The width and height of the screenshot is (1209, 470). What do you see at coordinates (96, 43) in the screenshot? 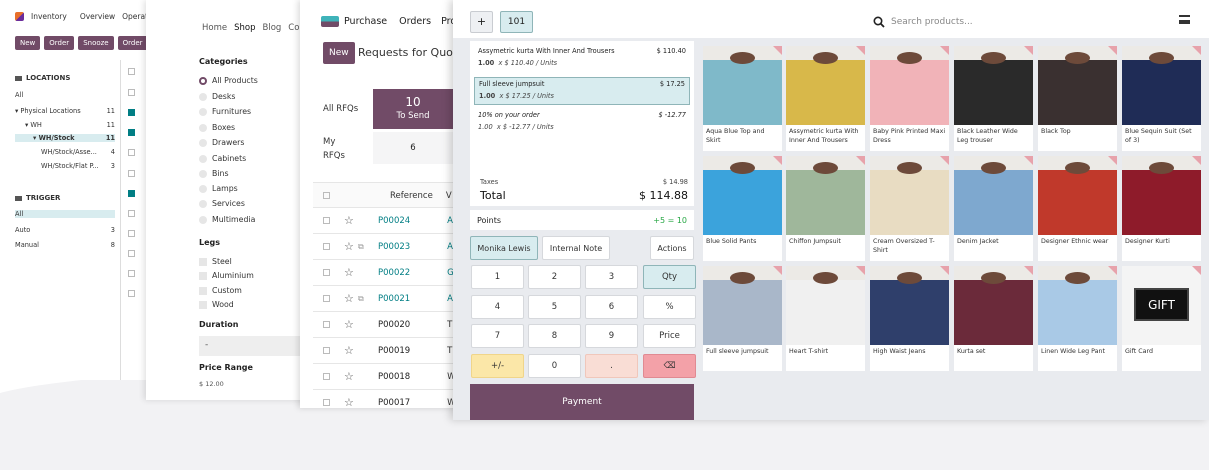
I see `snooze-button: Snooze` at bounding box center [96, 43].